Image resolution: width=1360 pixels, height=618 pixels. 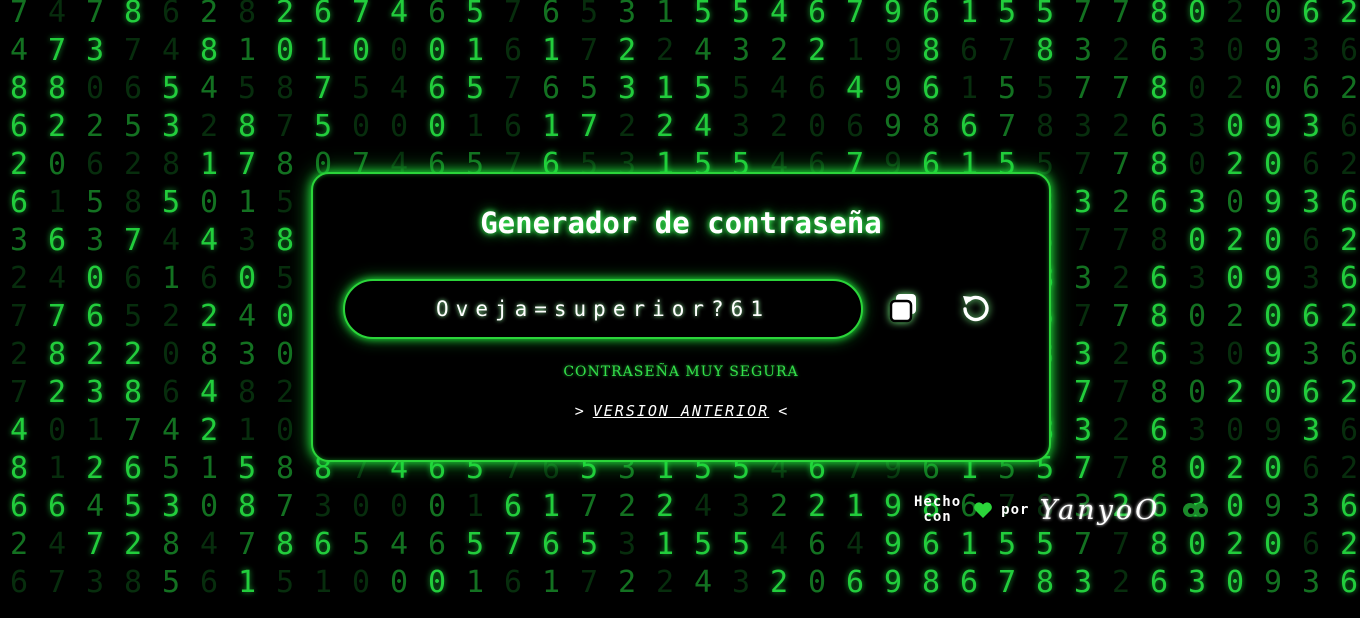 I want to click on copy-icon, so click(x=904, y=308).